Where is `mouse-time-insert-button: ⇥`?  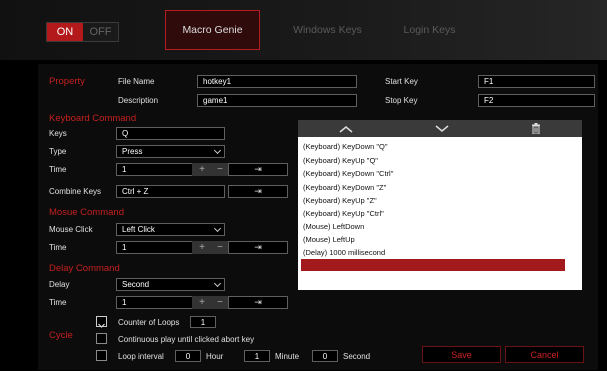
mouse-time-insert-button: ⇥ is located at coordinates (258, 247).